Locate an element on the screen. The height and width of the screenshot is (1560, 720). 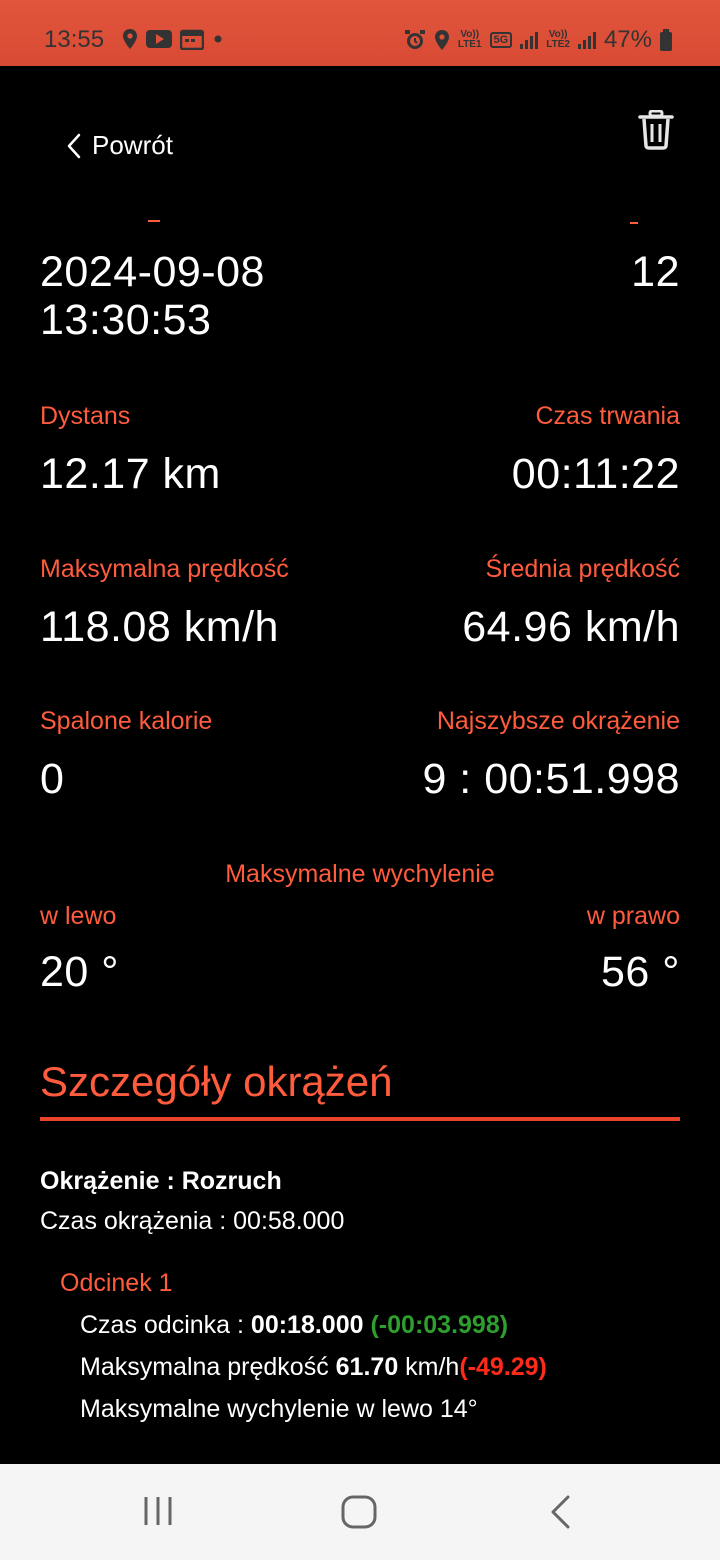
system-back-button is located at coordinates (561, 1514).